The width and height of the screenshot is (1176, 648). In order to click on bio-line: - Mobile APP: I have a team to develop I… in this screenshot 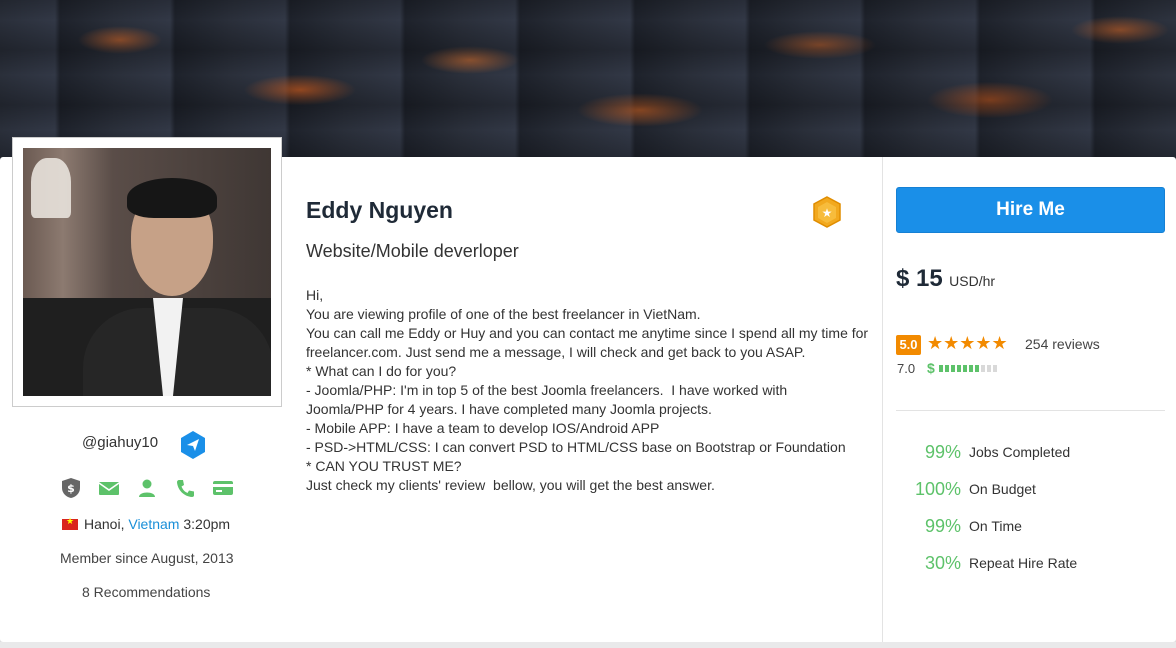, I will do `click(483, 428)`.